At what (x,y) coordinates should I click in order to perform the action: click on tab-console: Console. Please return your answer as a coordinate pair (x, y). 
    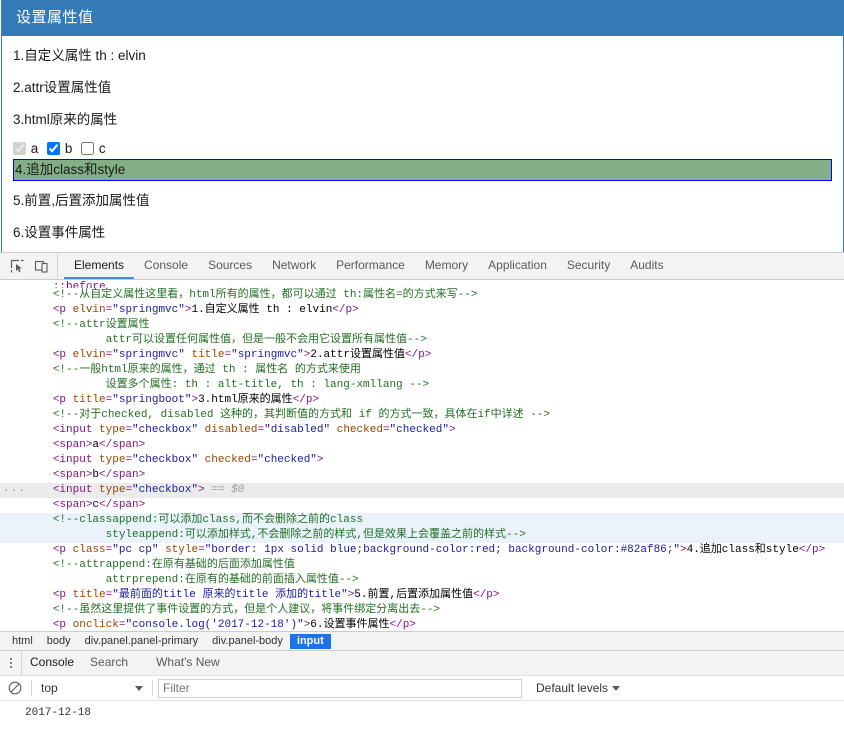
    Looking at the image, I should click on (166, 266).